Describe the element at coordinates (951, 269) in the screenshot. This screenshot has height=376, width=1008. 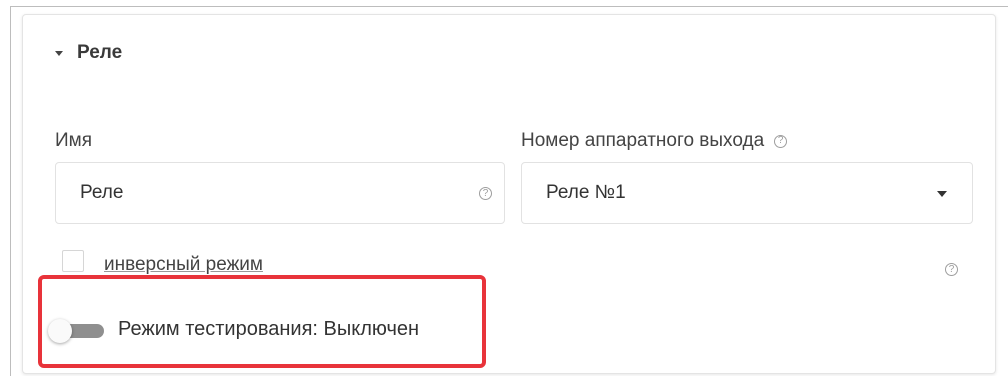
I see `inverse-mode-help-icon: ?` at that location.